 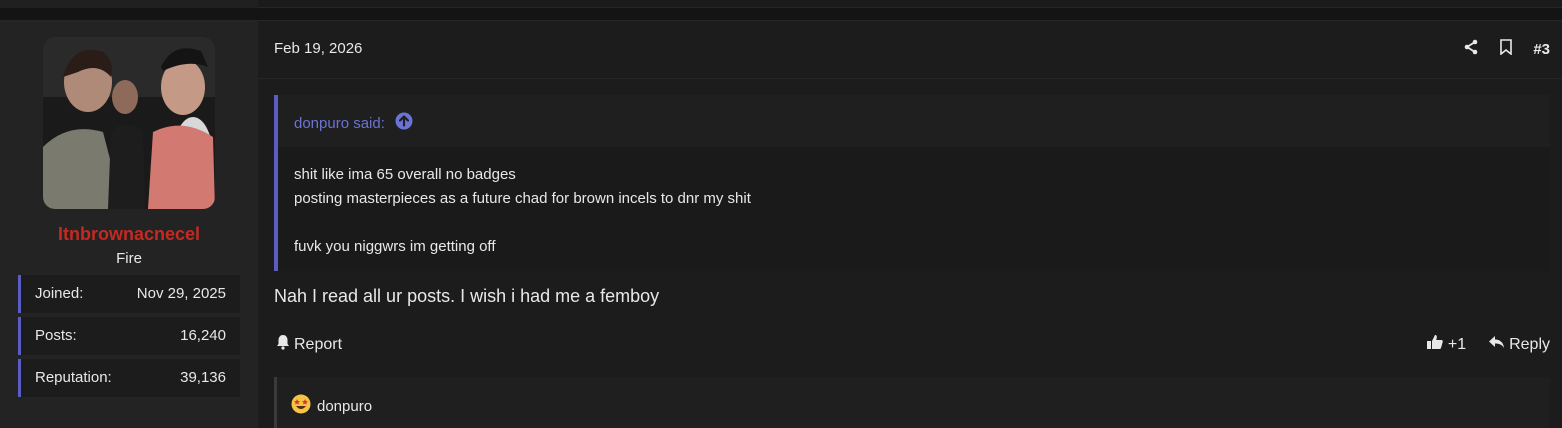 I want to click on stat-reputation: Reputation: 39,136, so click(x=129, y=378).